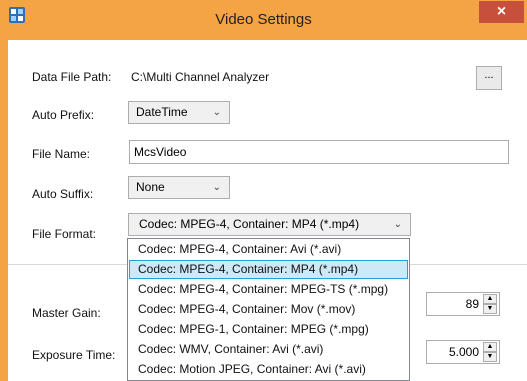 The image size is (527, 381). I want to click on file-name-label: File Name:, so click(61, 154).